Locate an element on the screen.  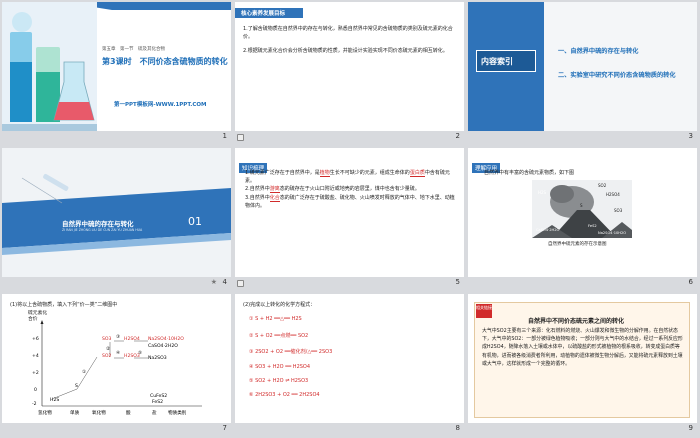
section-header: 核心素养发展目标 is located at coordinates (263, 14).